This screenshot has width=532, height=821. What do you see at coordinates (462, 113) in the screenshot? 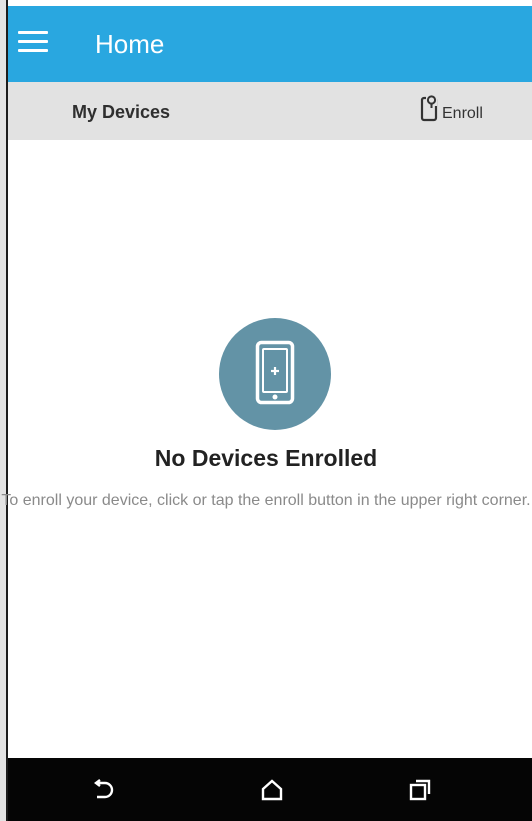
I see `enroll-label: Enroll` at bounding box center [462, 113].